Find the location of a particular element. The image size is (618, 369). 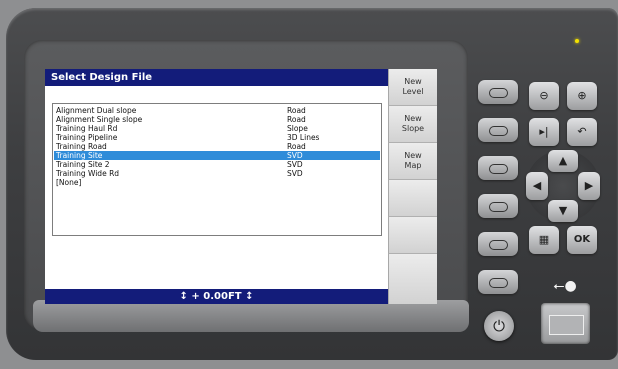

file-row: Alignment Single slope Road is located at coordinates (217, 119).